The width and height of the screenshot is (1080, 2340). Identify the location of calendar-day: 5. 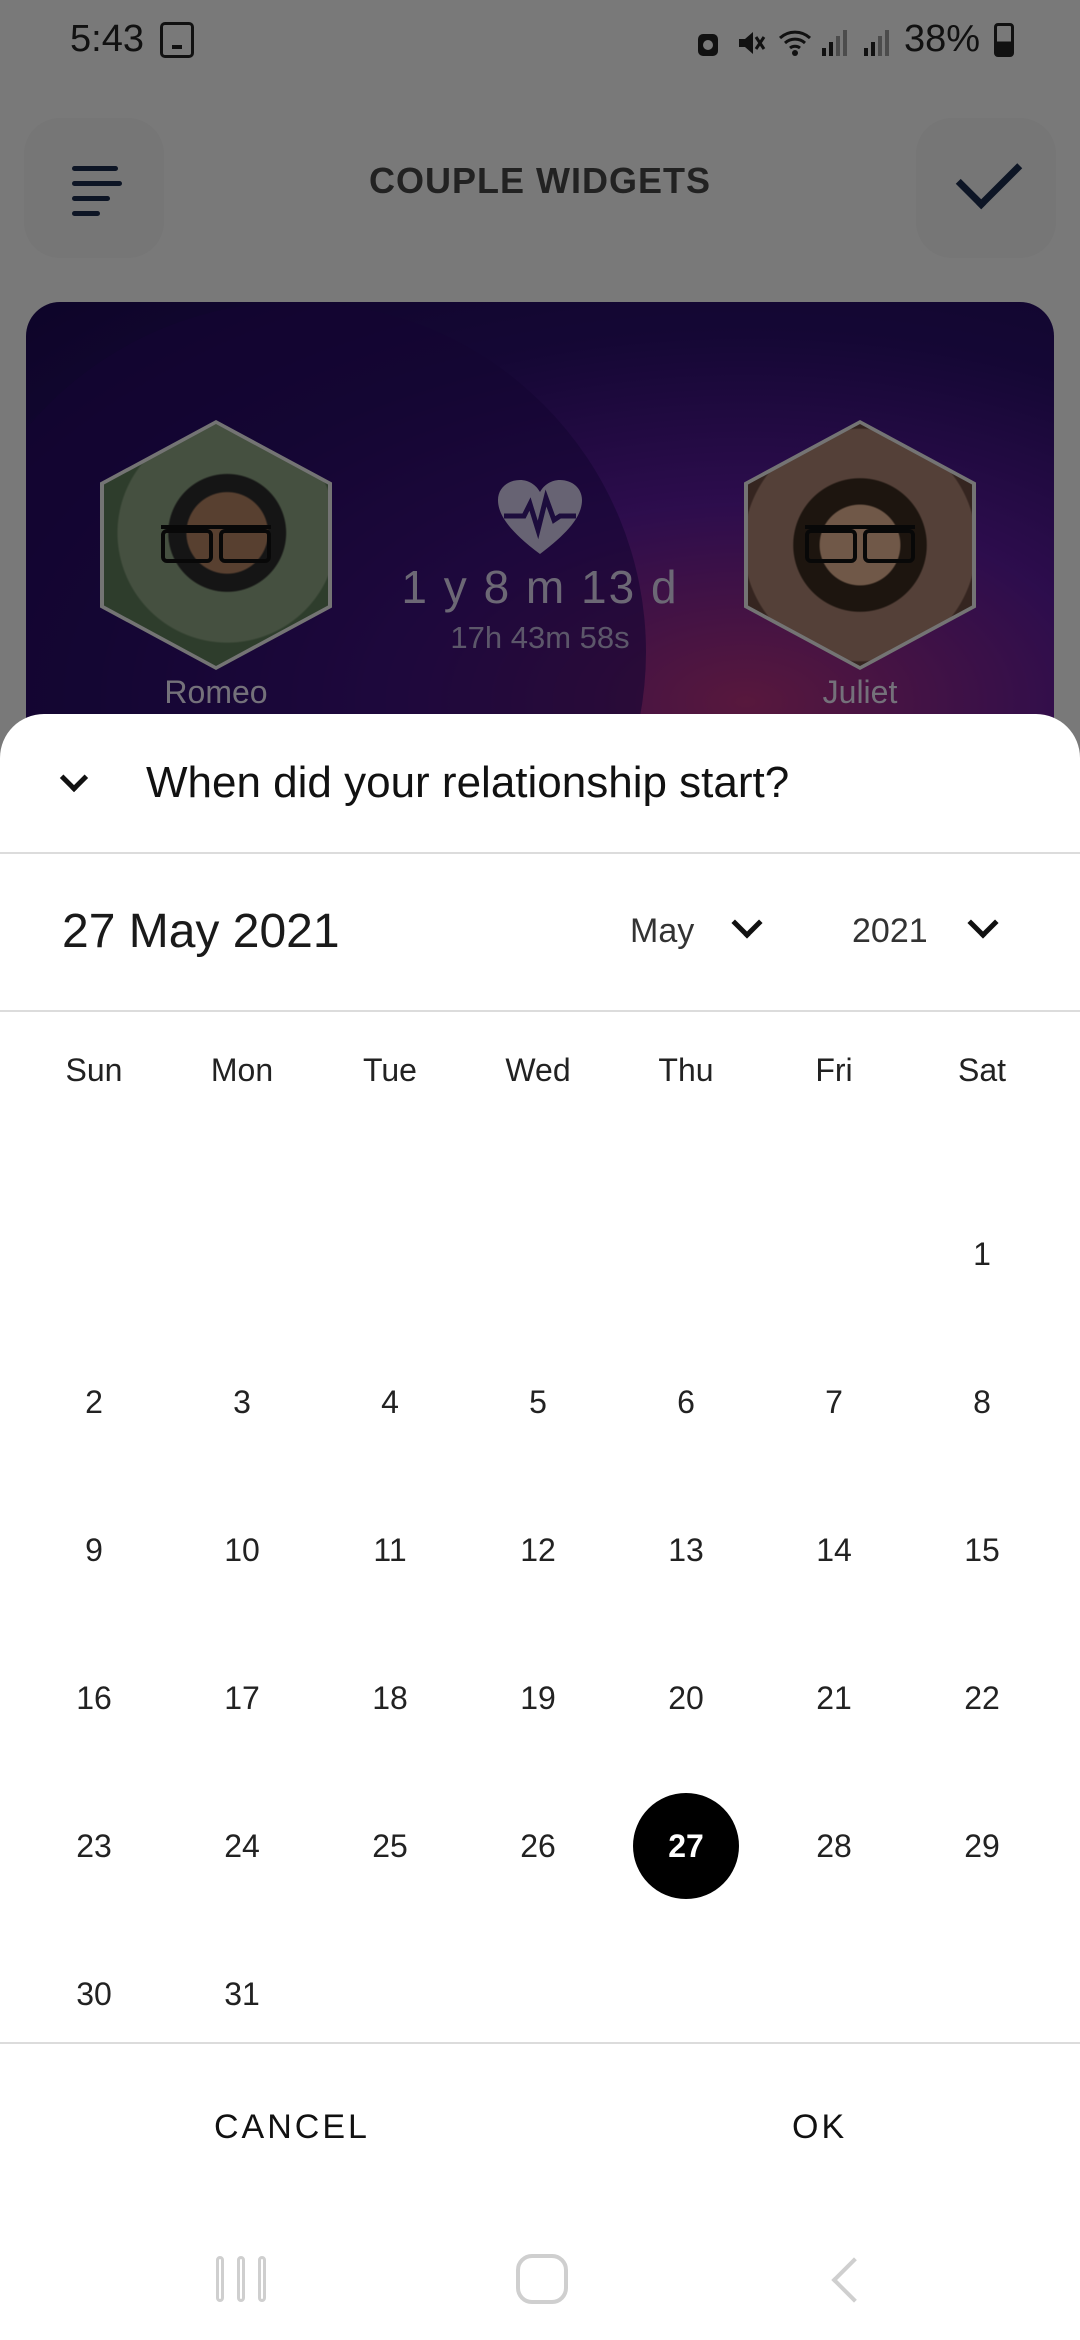
(538, 1402).